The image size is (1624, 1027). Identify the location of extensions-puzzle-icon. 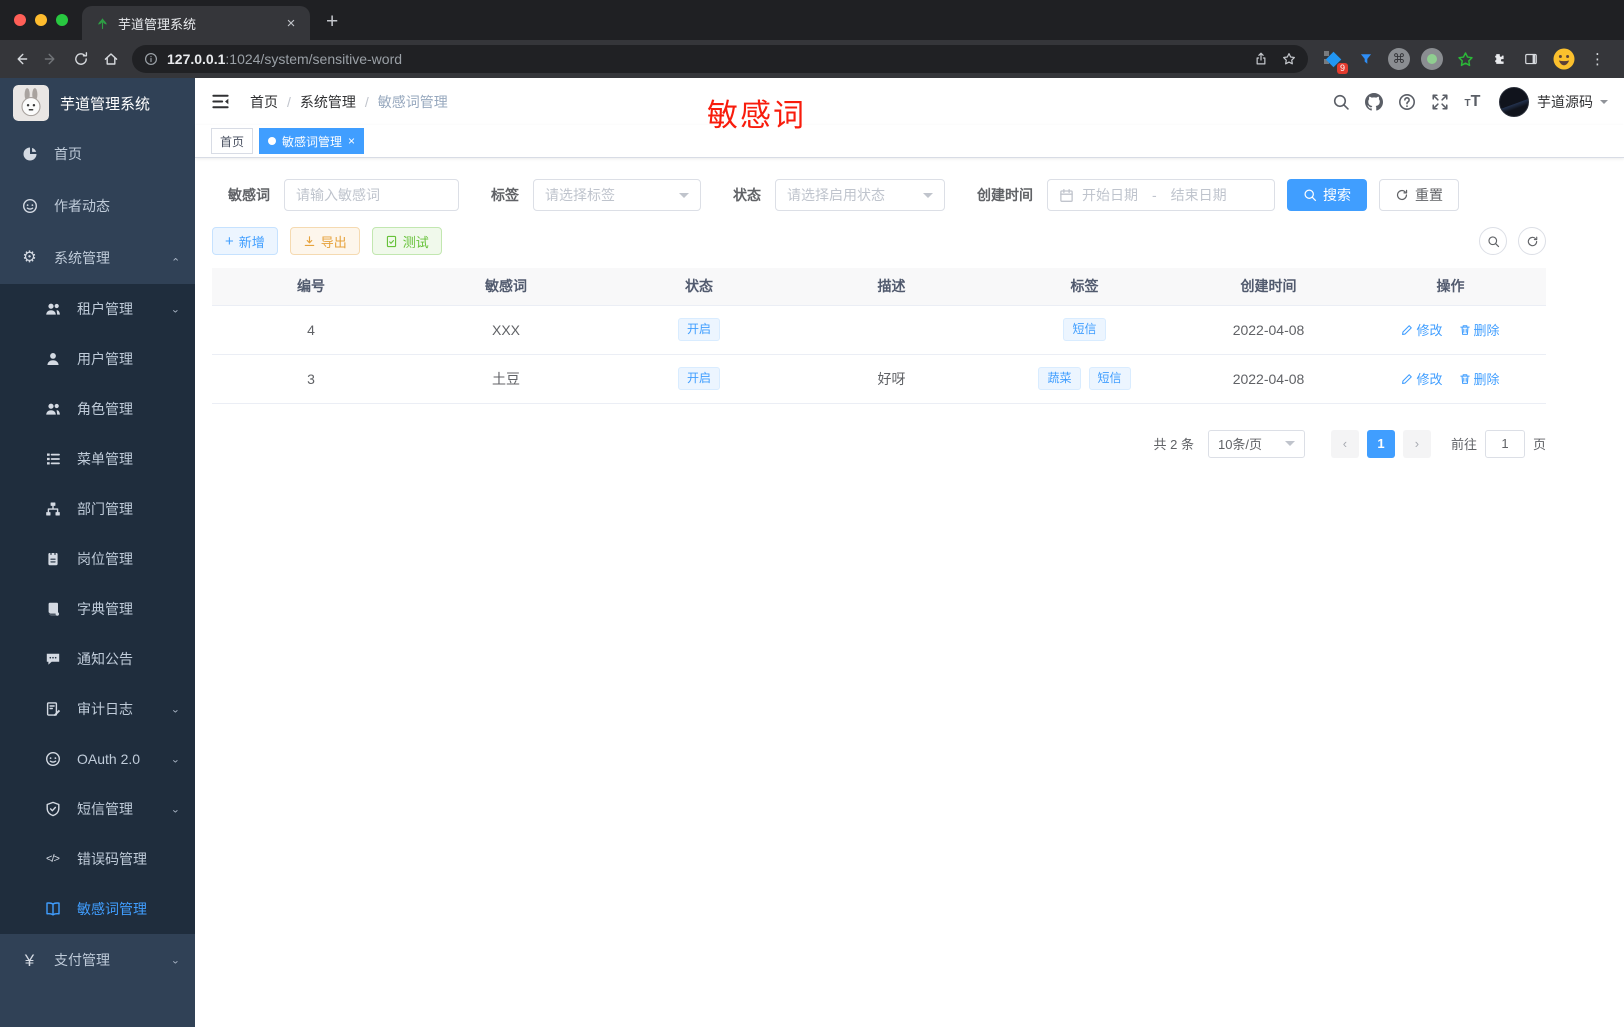
(1498, 59).